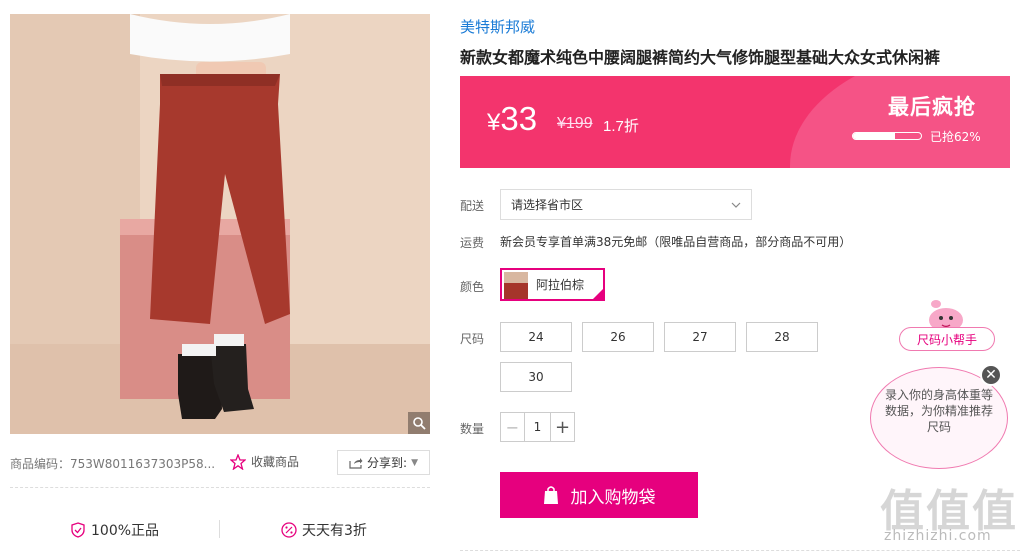 Image resolution: width=1031 pixels, height=556 pixels. I want to click on size-label: 尺码, so click(472, 339).